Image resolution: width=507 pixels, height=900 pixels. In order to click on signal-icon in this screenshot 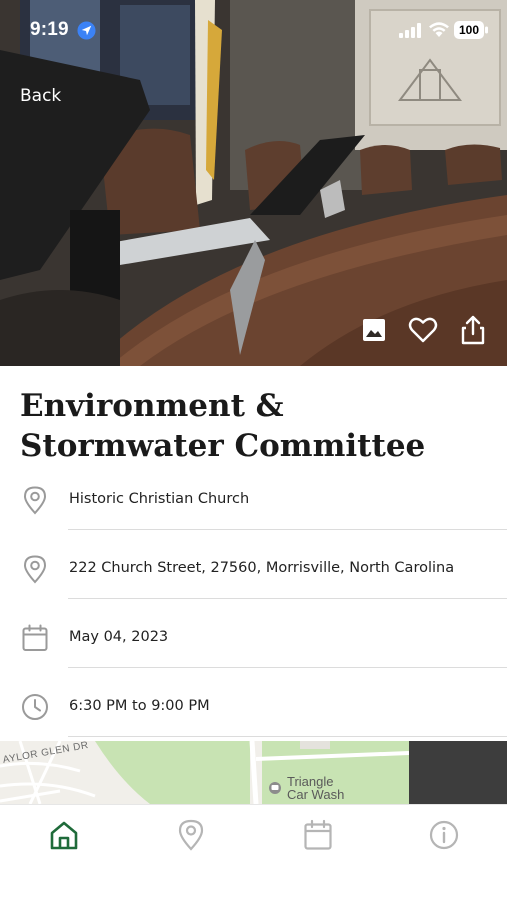, I will do `click(410, 30)`.